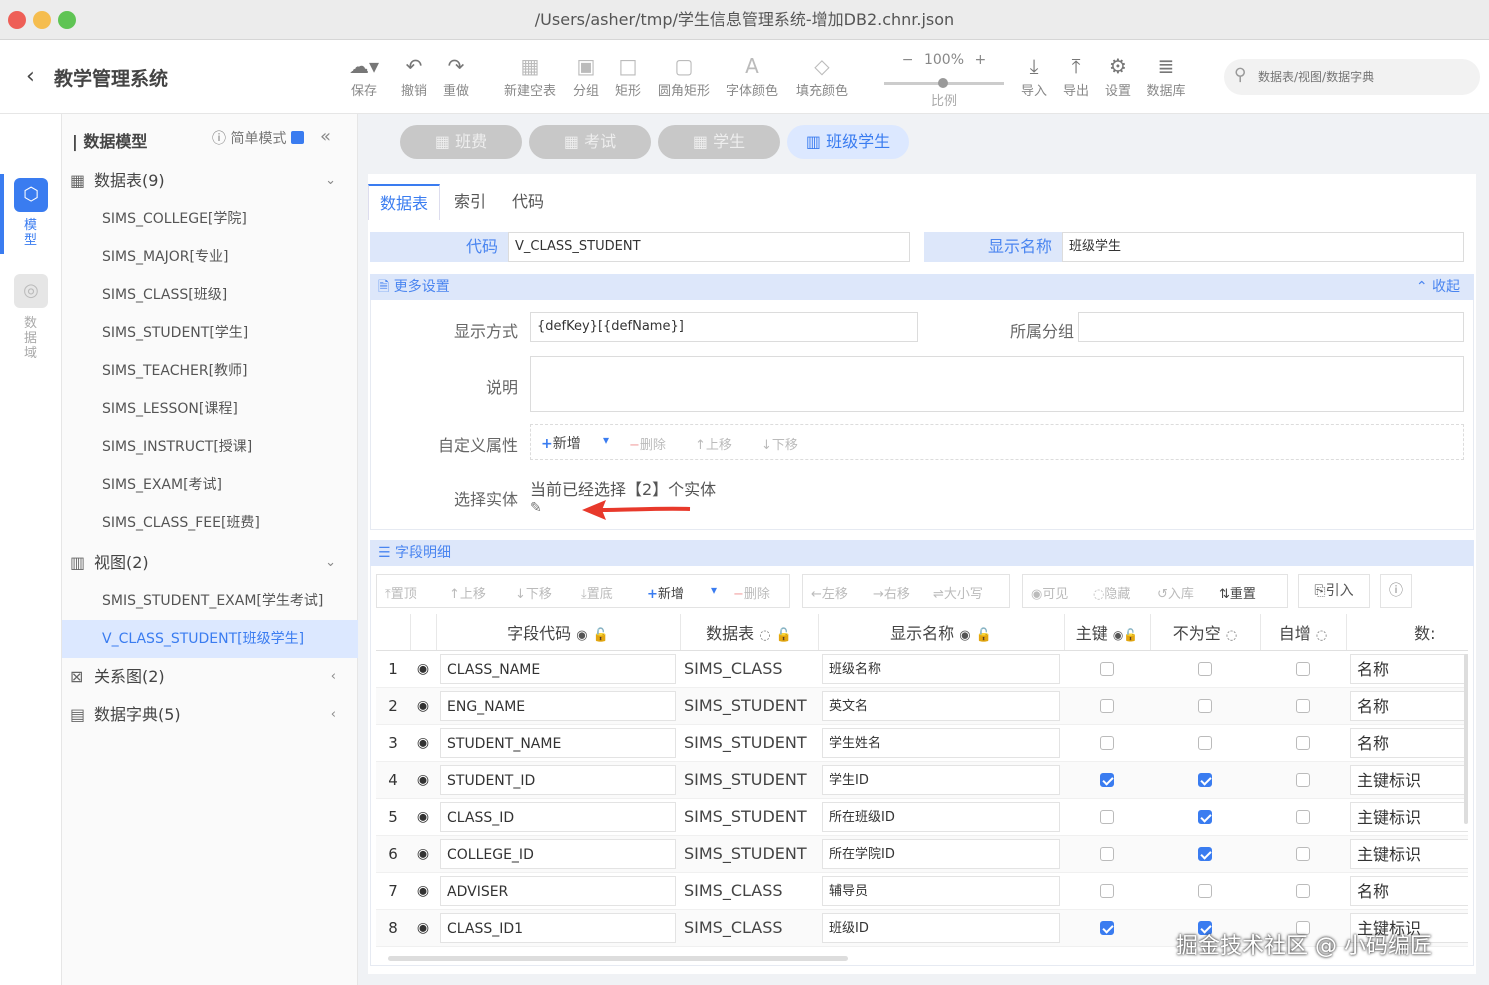  Describe the element at coordinates (1466, 739) in the screenshot. I see `vertical-scrollbar` at that location.